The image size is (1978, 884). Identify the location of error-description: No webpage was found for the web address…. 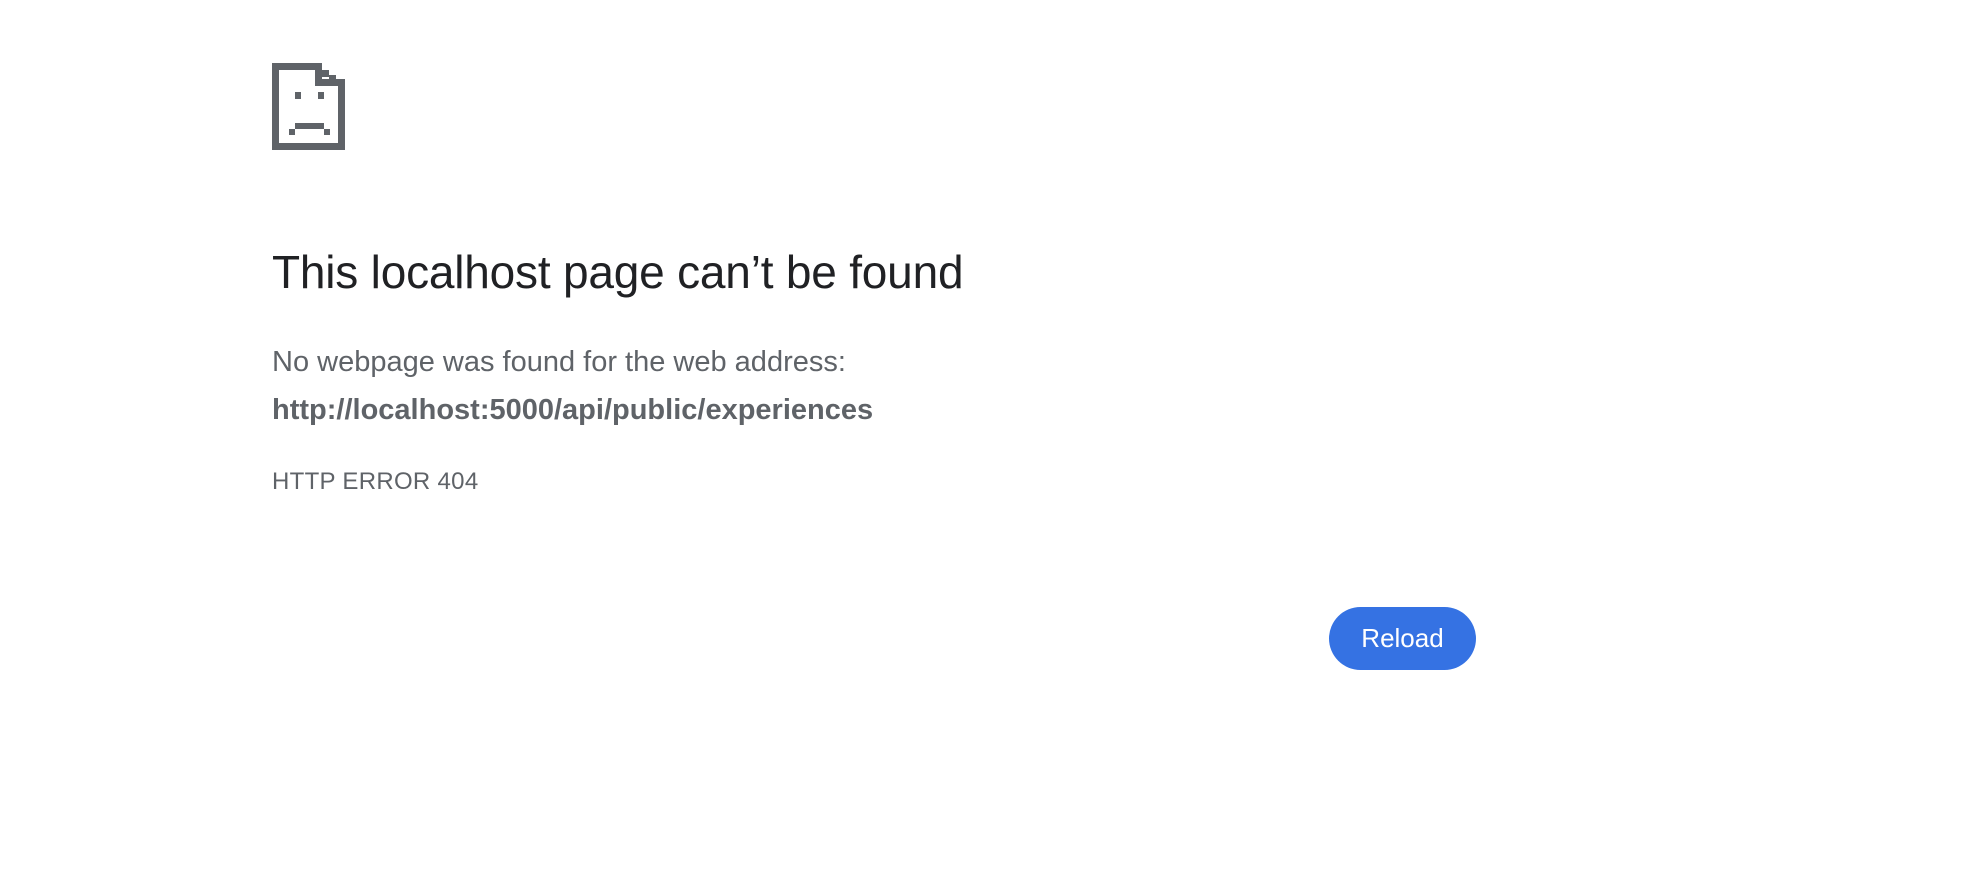
(559, 362).